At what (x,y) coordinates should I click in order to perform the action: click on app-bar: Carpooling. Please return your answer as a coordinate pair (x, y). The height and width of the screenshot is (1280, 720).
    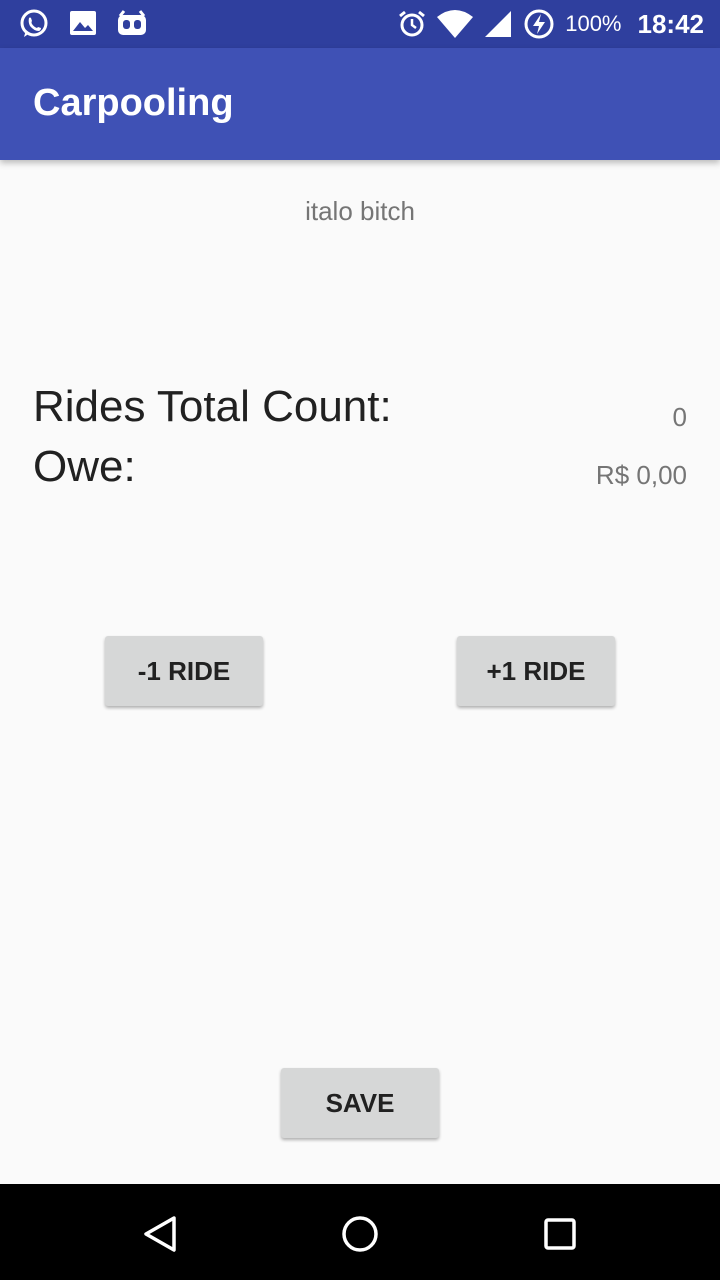
    Looking at the image, I should click on (360, 104).